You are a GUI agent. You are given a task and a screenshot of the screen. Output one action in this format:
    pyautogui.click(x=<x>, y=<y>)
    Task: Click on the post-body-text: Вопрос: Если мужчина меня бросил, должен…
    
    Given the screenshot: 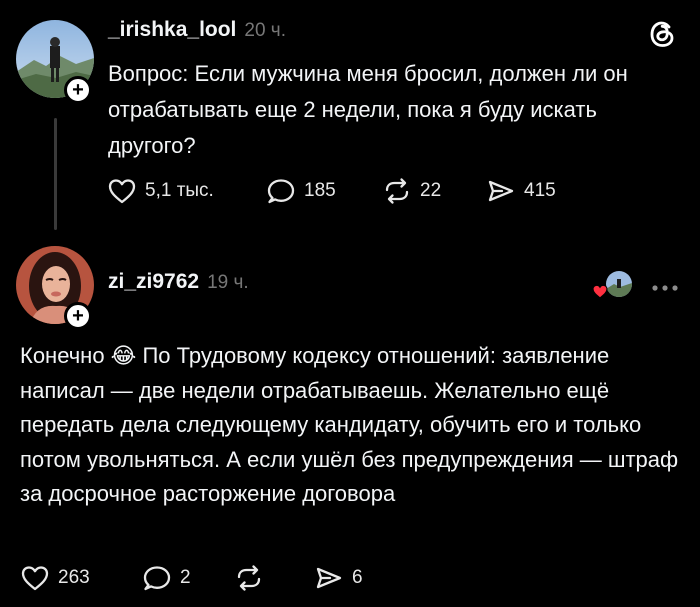 What is the action you would take?
    pyautogui.click(x=368, y=109)
    